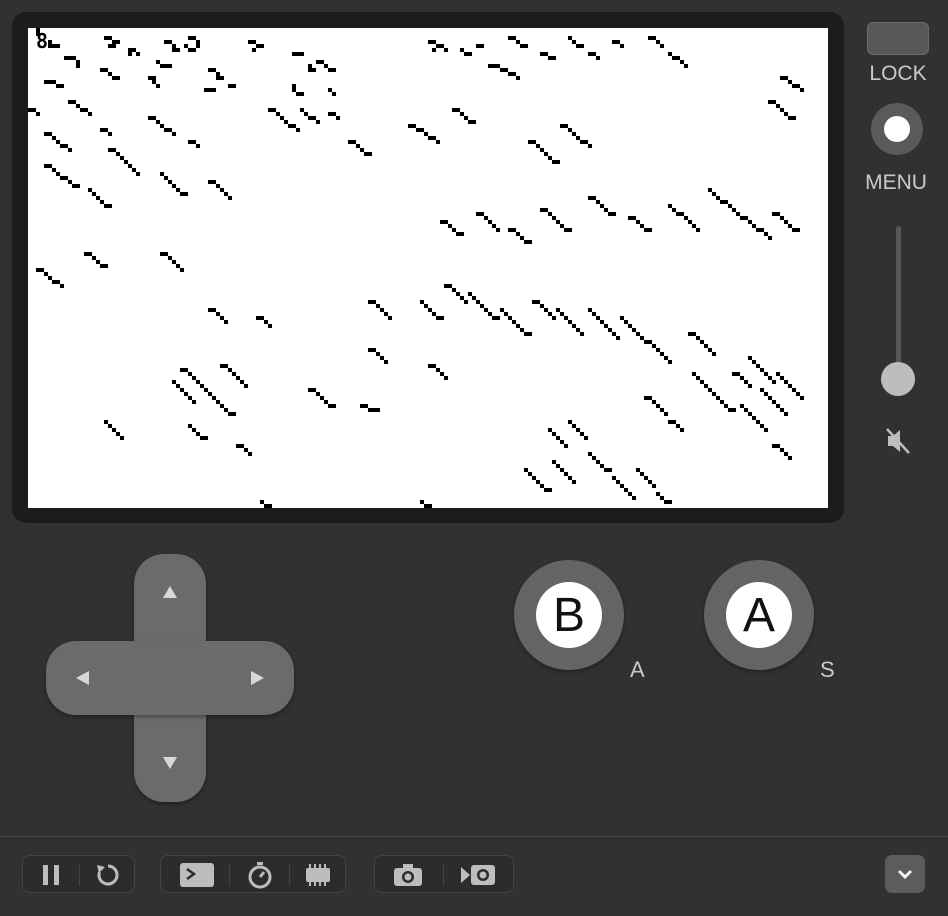  Describe the element at coordinates (170, 765) in the screenshot. I see `dpad-down-button` at that location.